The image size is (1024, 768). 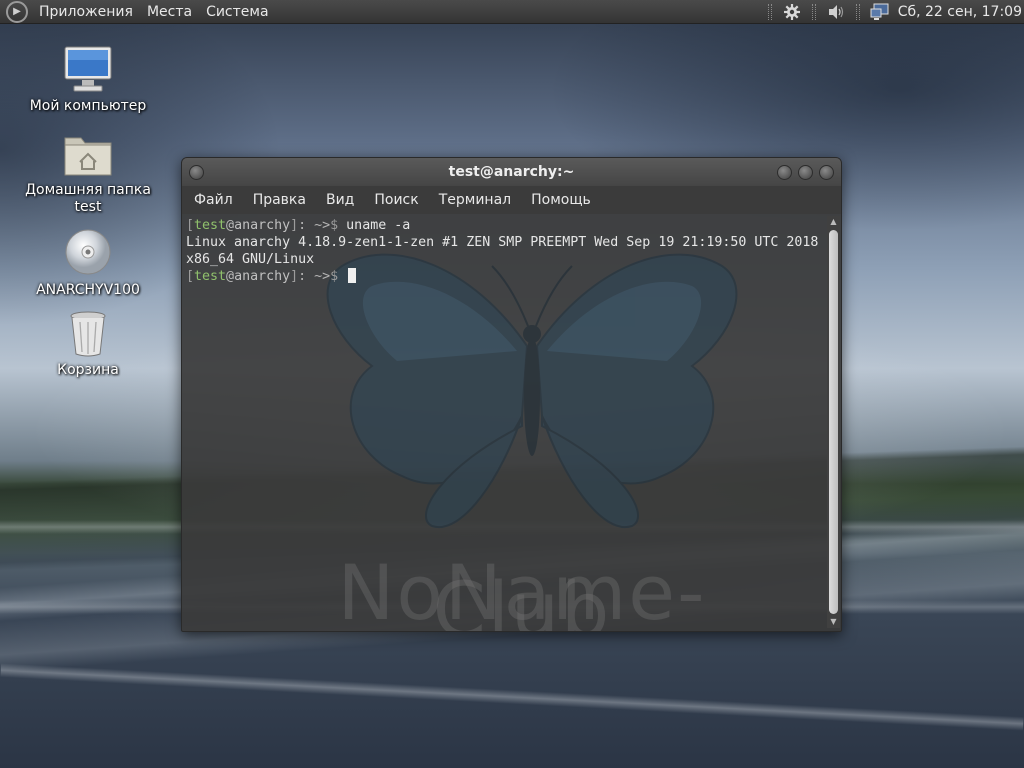 I want to click on terminal-line: x86_64 GNU/Linux, so click(x=250, y=259).